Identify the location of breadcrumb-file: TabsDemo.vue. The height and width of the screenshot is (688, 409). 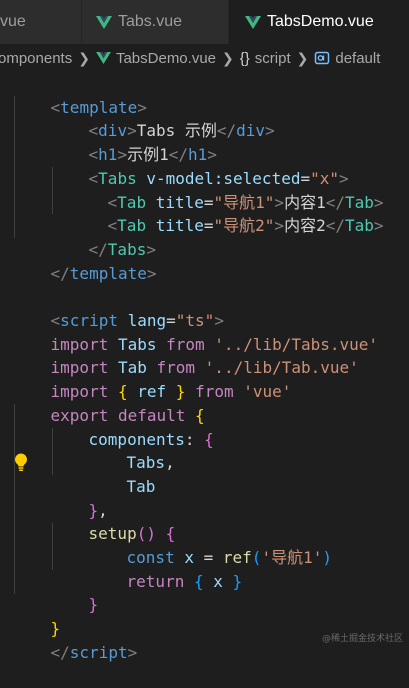
(156, 58).